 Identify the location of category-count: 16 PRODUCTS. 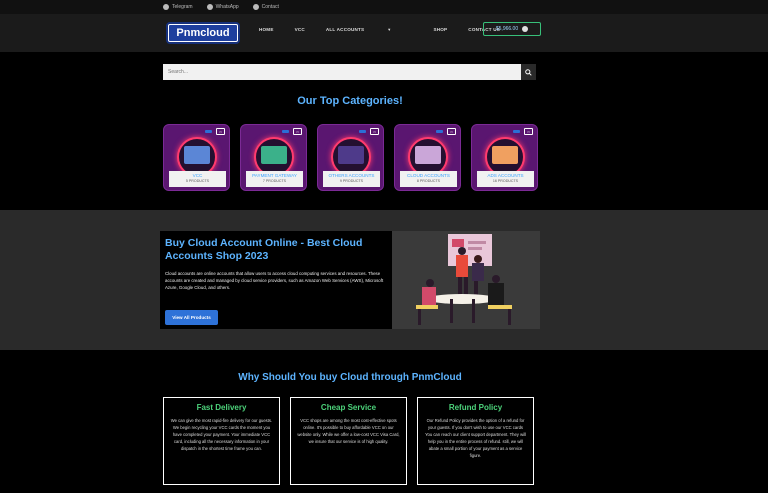
(505, 181).